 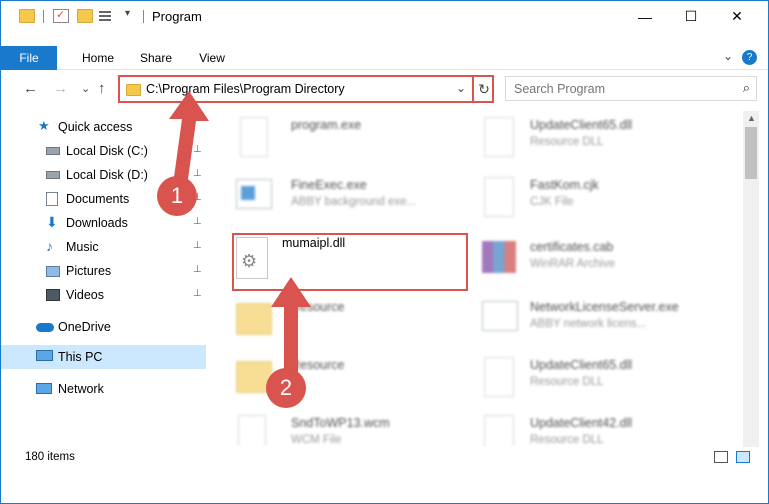 I want to click on details-view-icon, so click(x=721, y=457).